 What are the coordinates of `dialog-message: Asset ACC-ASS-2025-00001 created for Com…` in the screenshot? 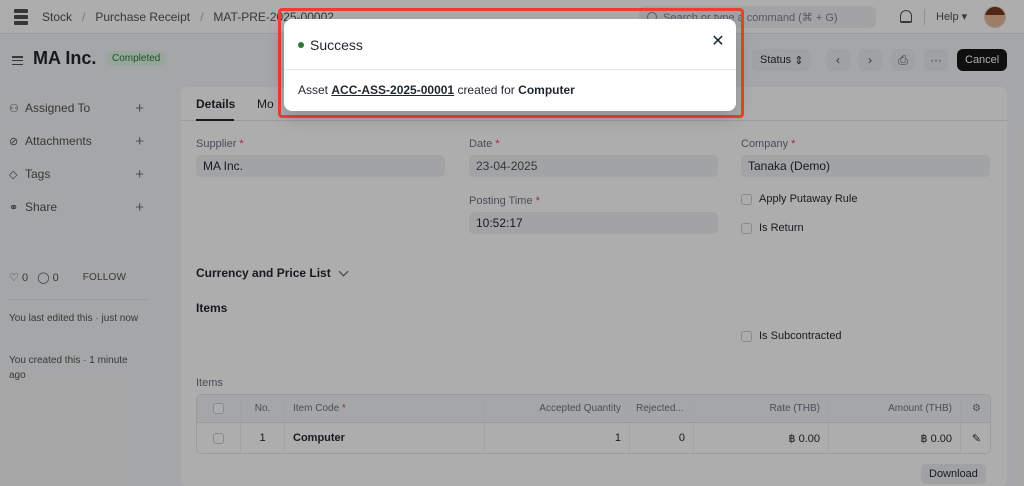 It's located at (436, 90).